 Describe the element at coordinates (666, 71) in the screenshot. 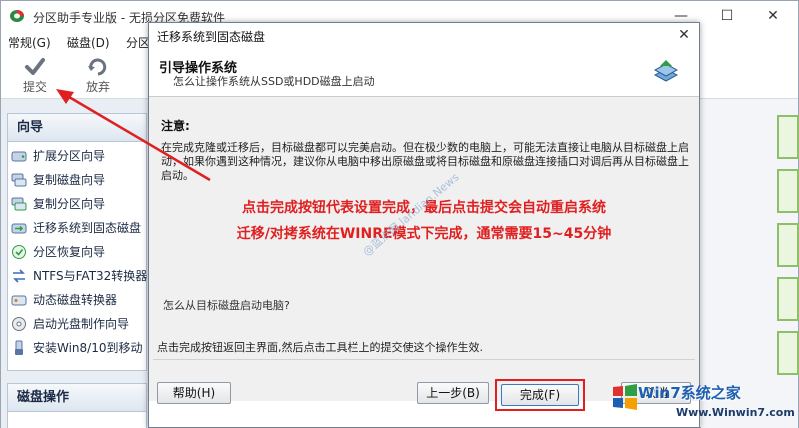

I see `disk-stack-icon` at that location.